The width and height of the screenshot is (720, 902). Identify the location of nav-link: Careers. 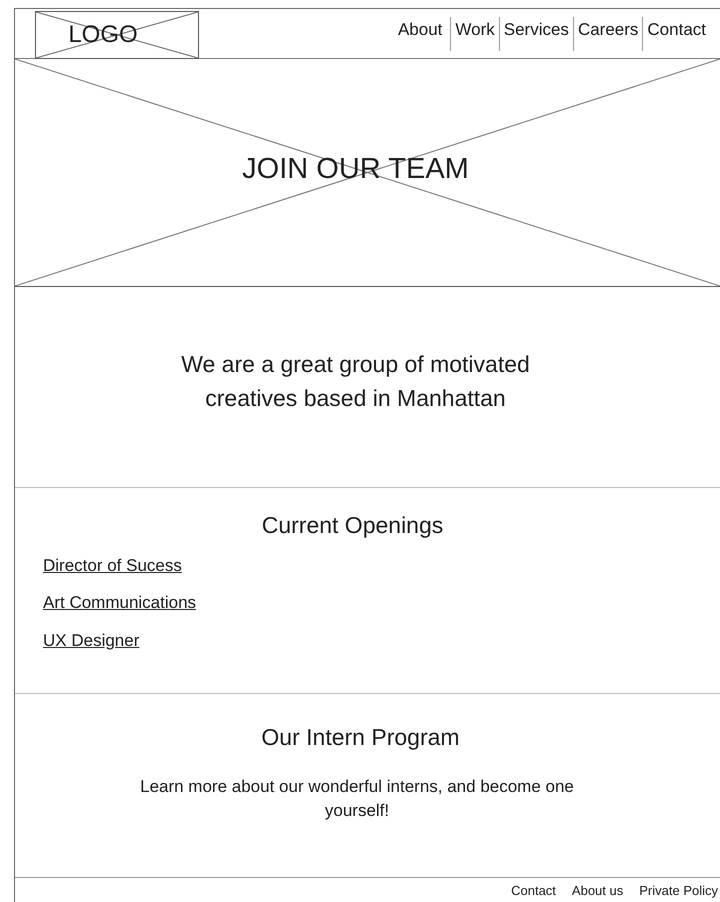
(607, 34).